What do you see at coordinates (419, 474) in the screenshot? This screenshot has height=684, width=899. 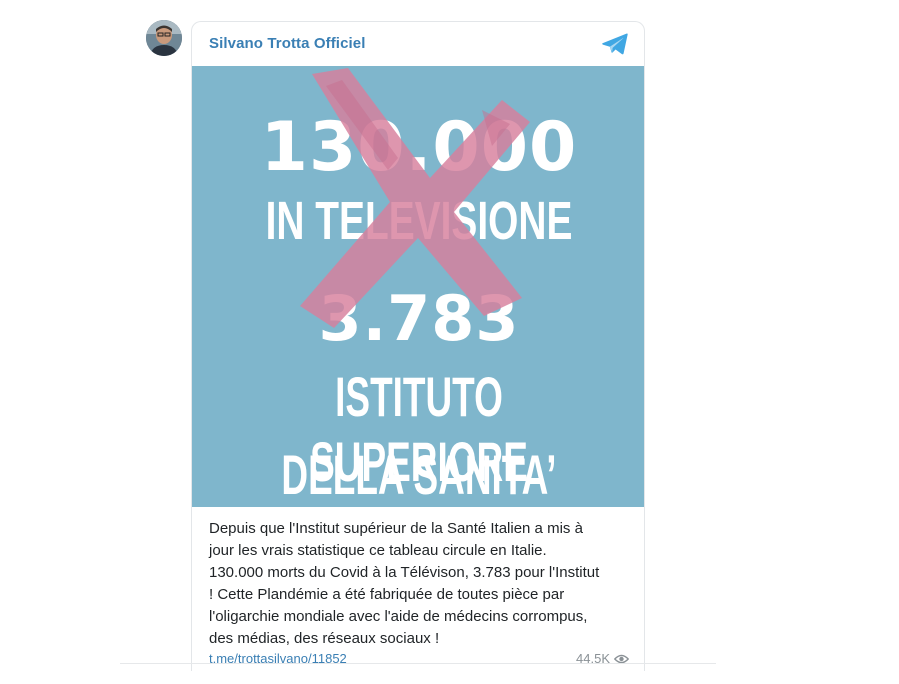 I see `image-label-institute-line2: DELLA SANITA’` at bounding box center [419, 474].